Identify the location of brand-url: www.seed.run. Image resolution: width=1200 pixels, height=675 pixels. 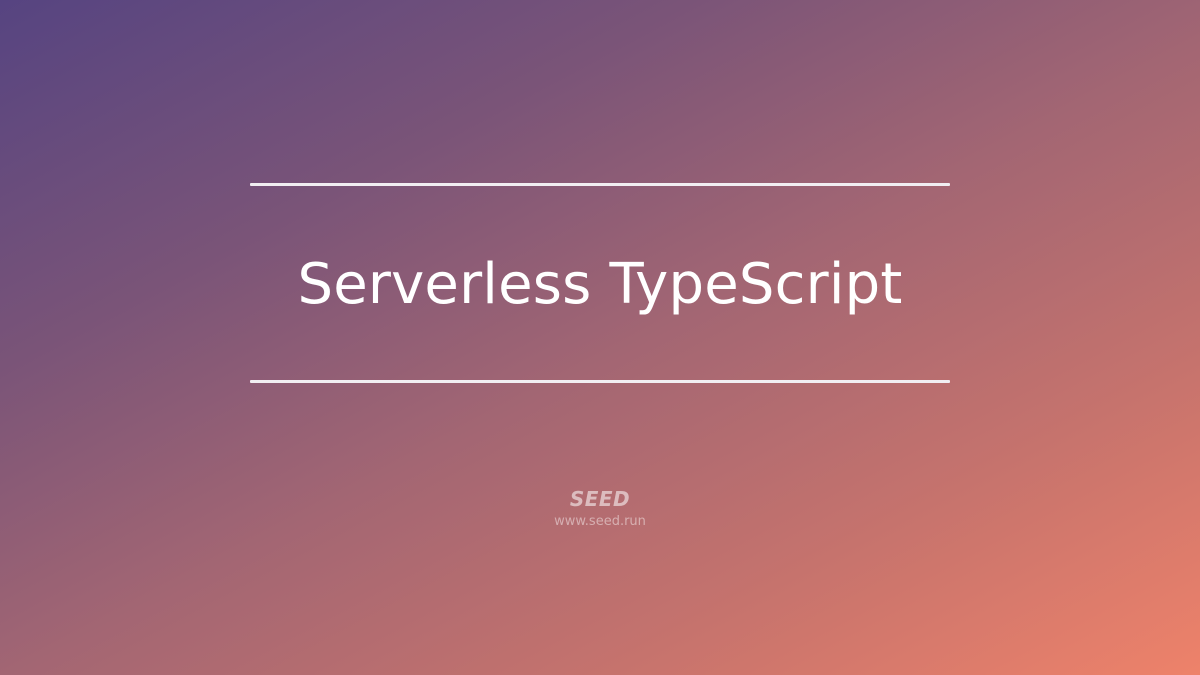
(600, 521).